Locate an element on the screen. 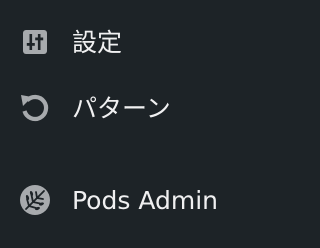  pods-logo-icon is located at coordinates (35, 200).